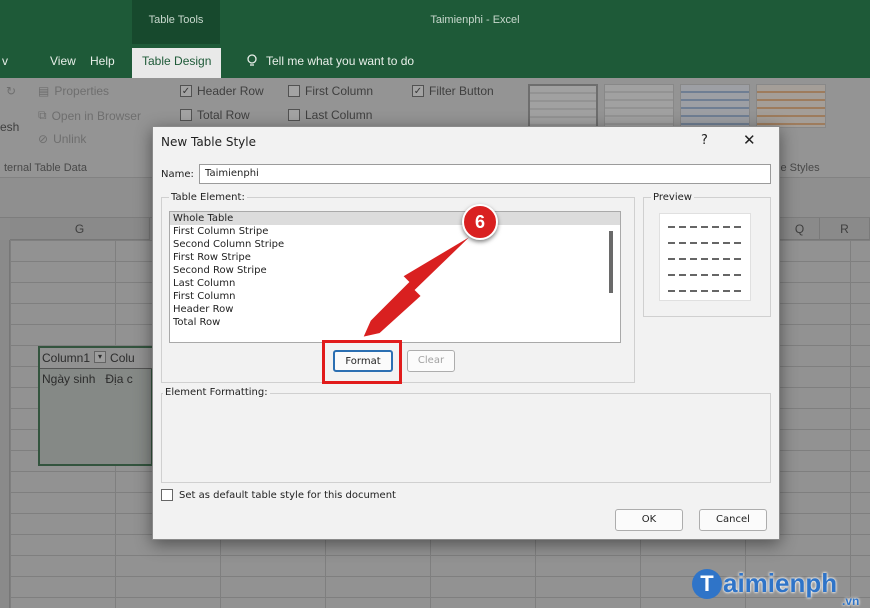 The height and width of the screenshot is (608, 870). Describe the element at coordinates (851, 601) in the screenshot. I see `logo-tld: .vn` at that location.